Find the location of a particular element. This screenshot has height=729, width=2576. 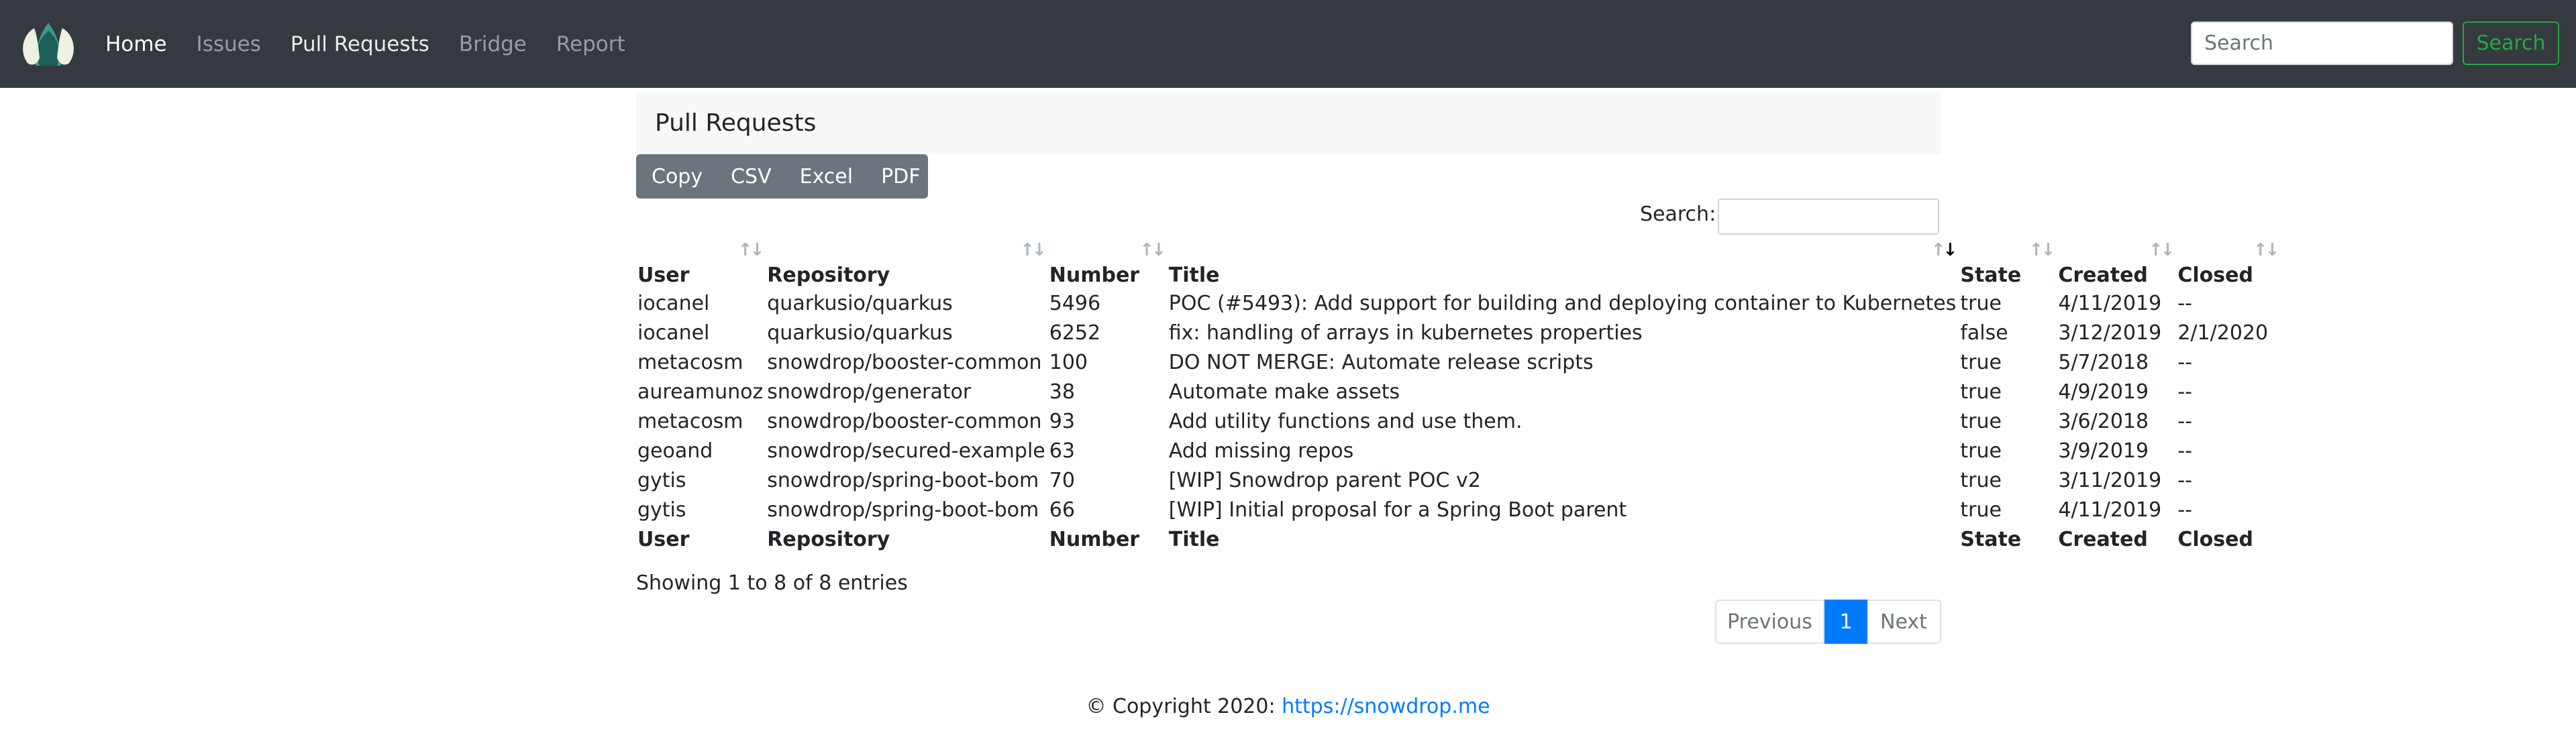

cell-number: 70 is located at coordinates (1062, 480).